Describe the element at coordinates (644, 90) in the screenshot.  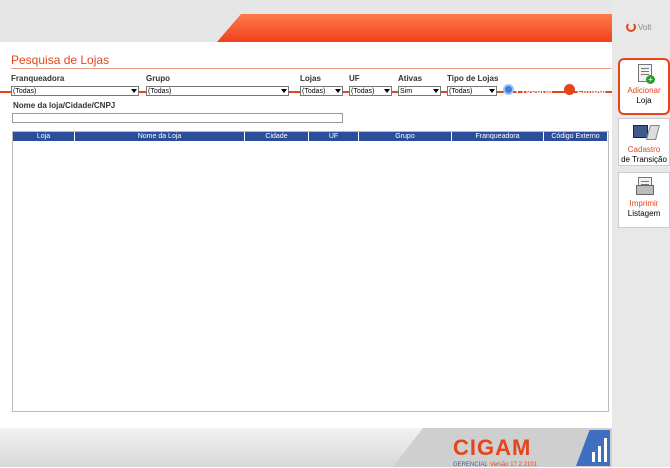
I see `add-store-label: Adicionar` at that location.